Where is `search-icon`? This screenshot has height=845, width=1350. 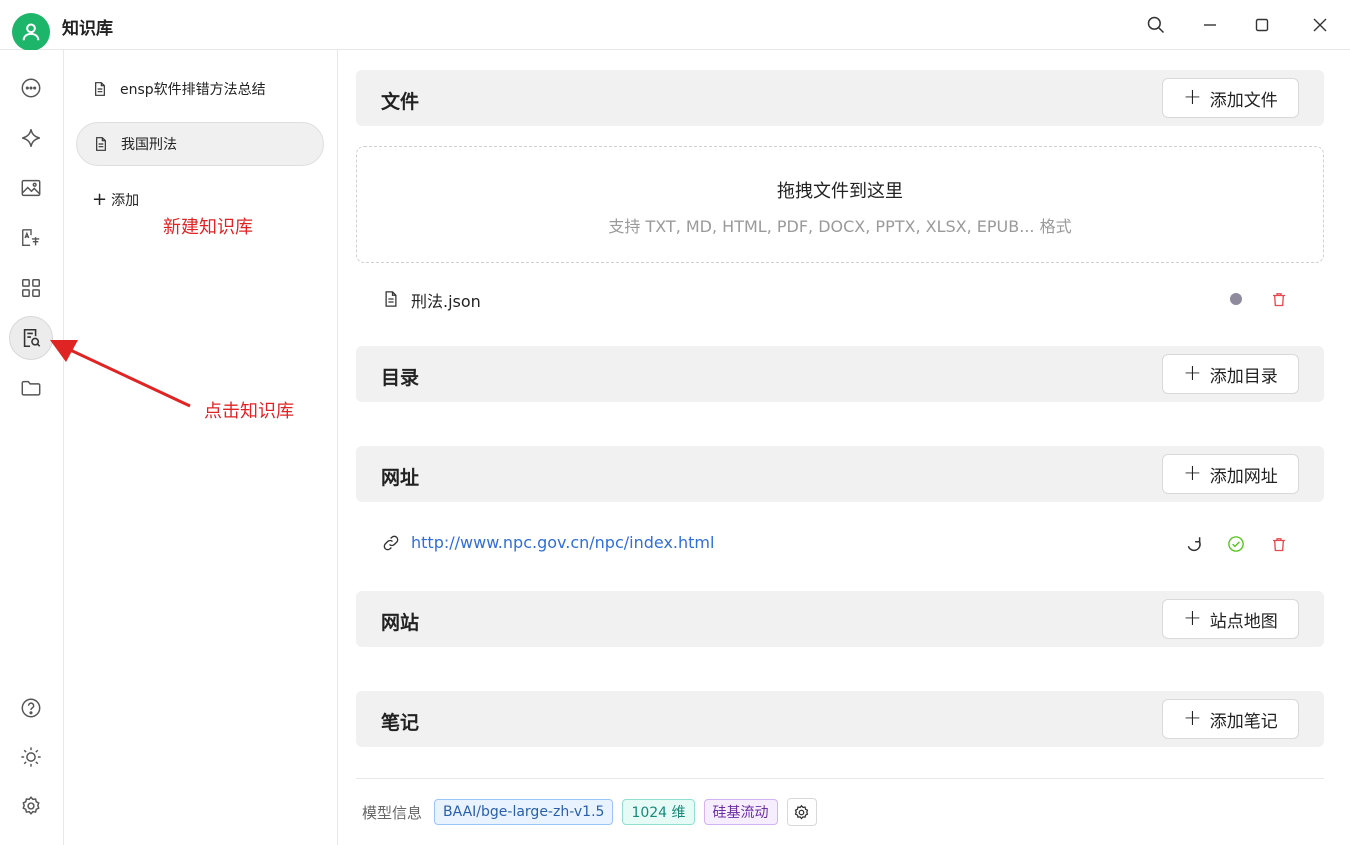 search-icon is located at coordinates (1156, 25).